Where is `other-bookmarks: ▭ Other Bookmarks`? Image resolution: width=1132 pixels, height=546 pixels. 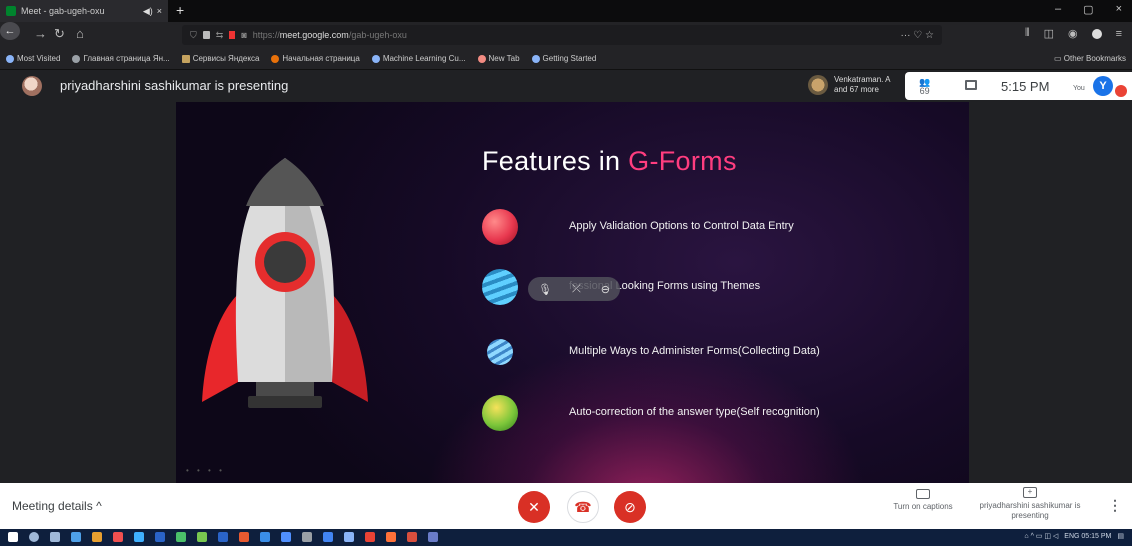 other-bookmarks: ▭ Other Bookmarks is located at coordinates (1090, 58).